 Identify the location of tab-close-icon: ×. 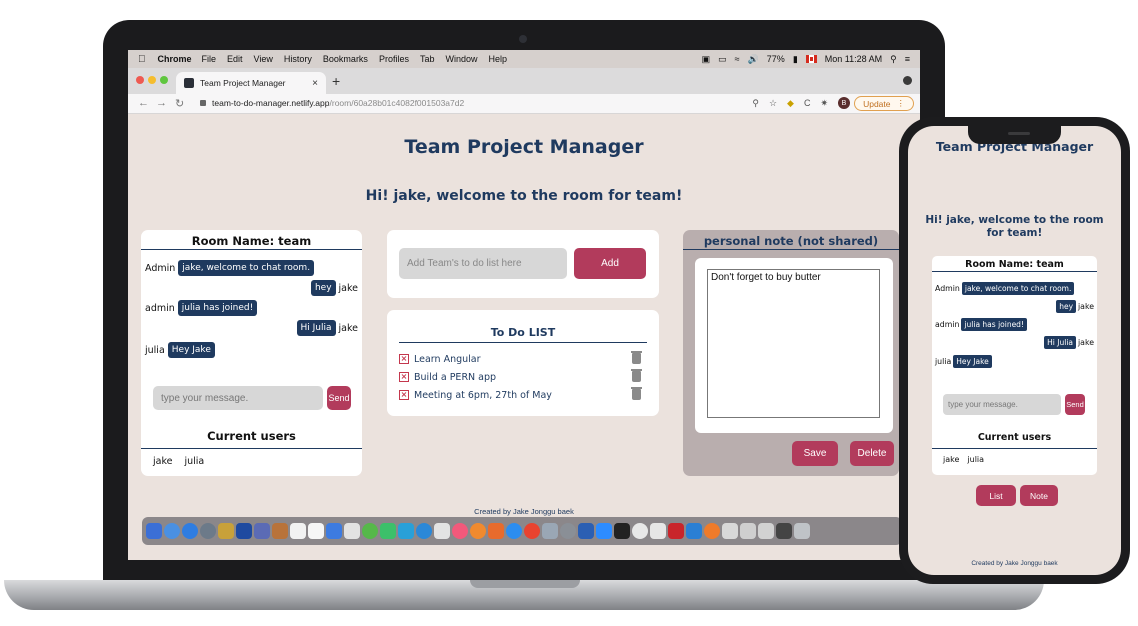
(315, 83).